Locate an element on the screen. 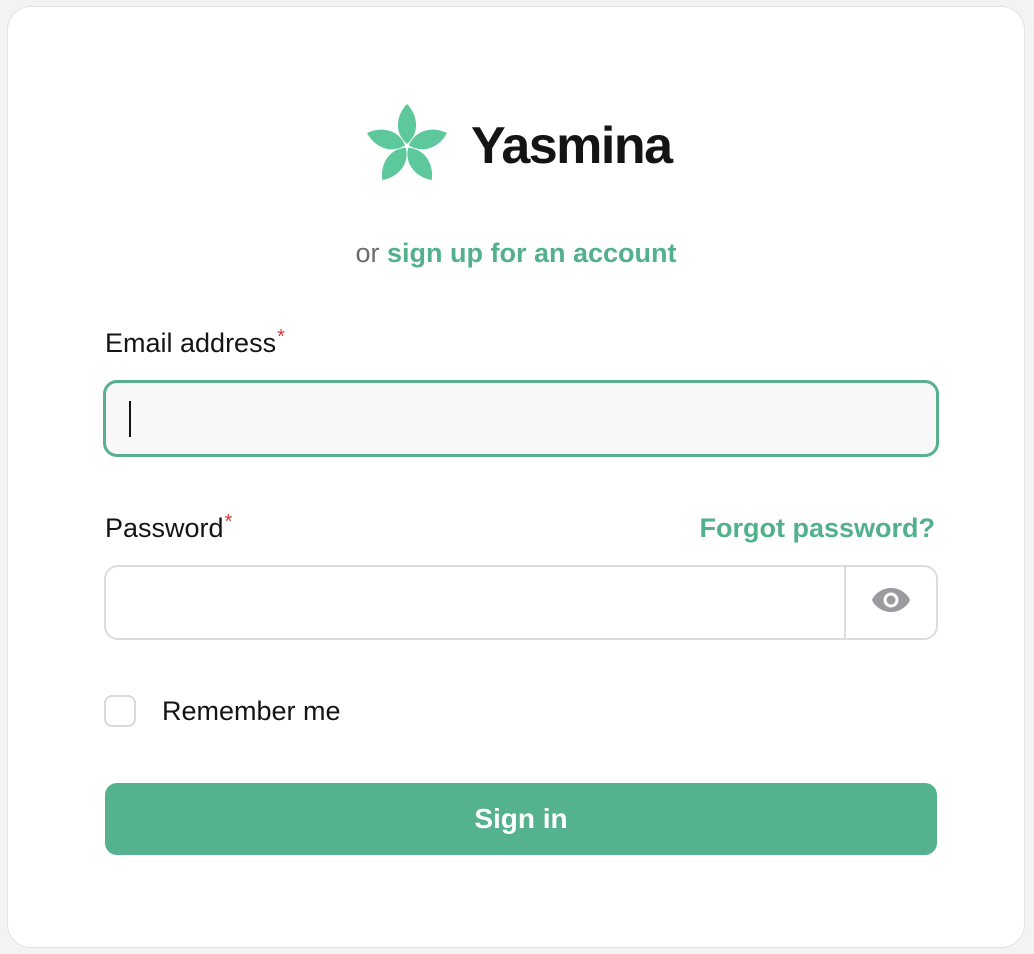 The image size is (1034, 954). password-label: Password* is located at coordinates (169, 527).